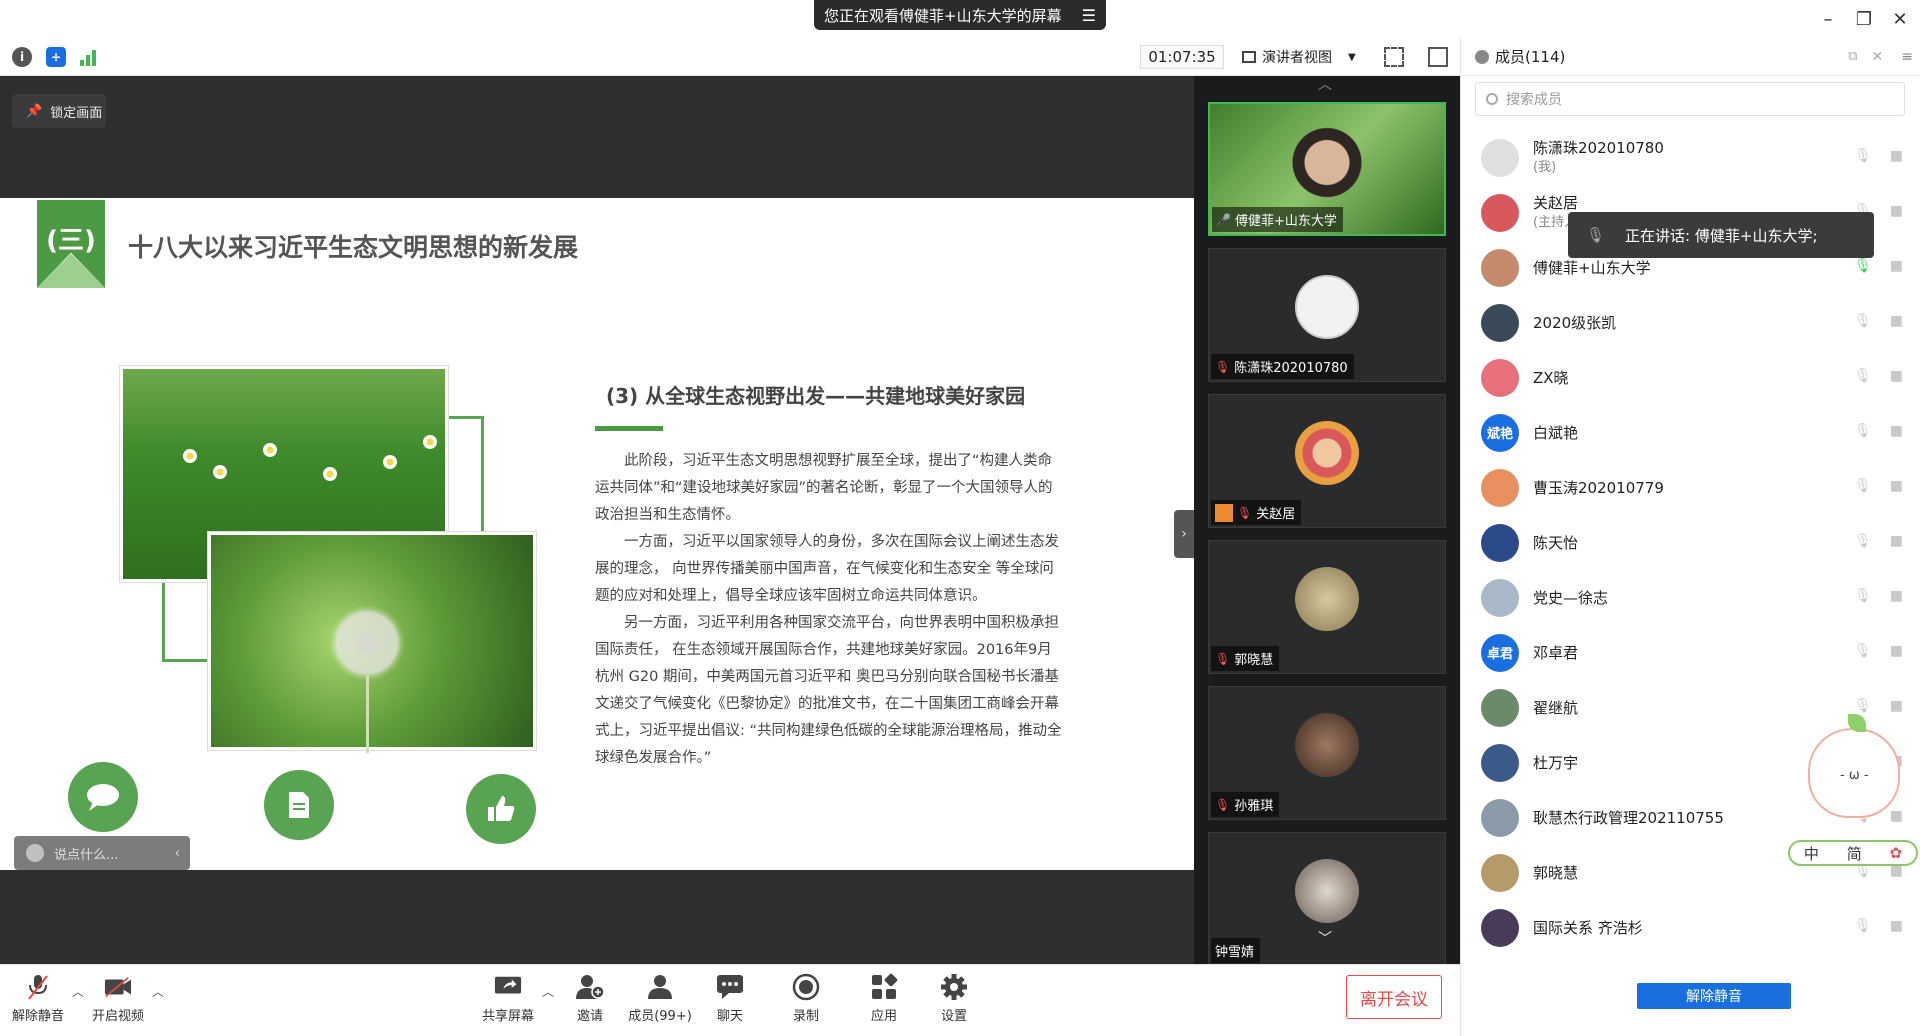  What do you see at coordinates (1556, 202) in the screenshot?
I see `member-name: 关赵居` at bounding box center [1556, 202].